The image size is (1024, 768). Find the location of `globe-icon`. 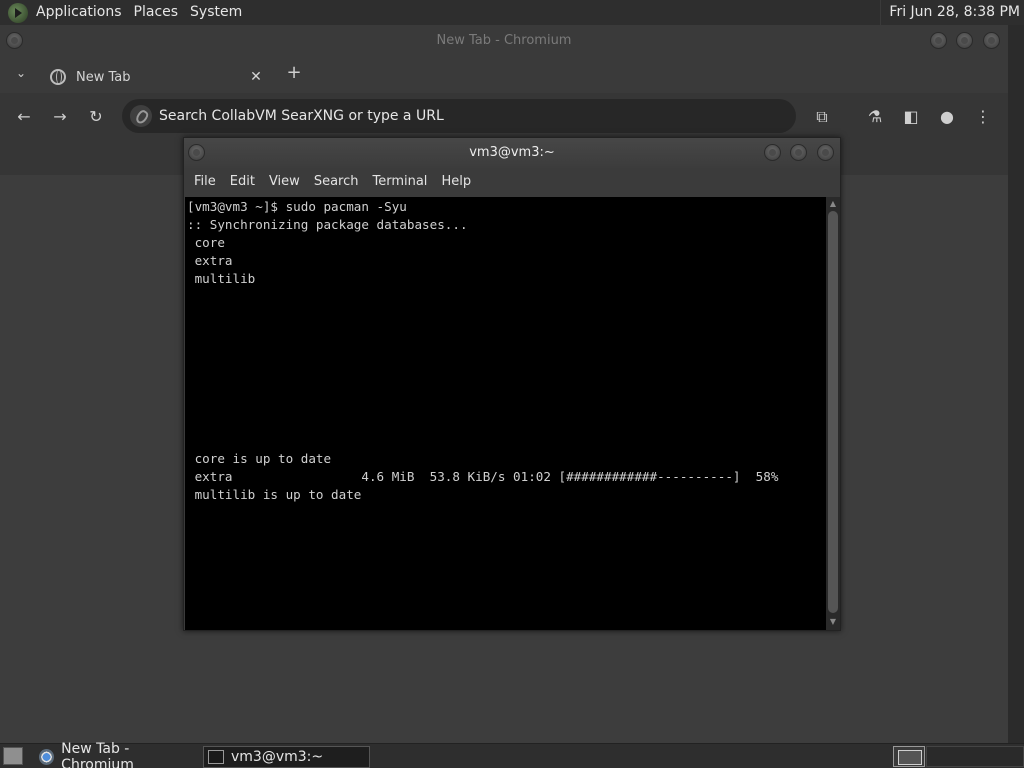

globe-icon is located at coordinates (58, 77).